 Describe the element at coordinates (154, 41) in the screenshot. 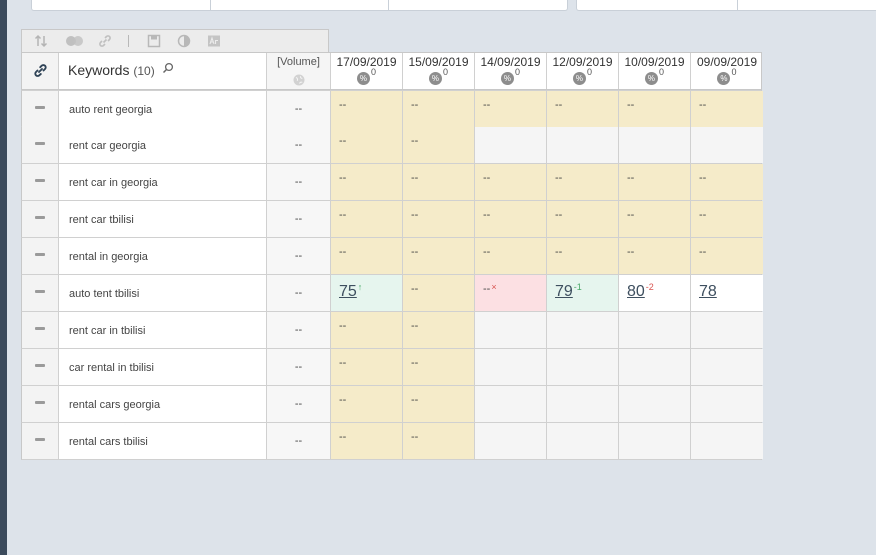

I see `save-icon` at that location.